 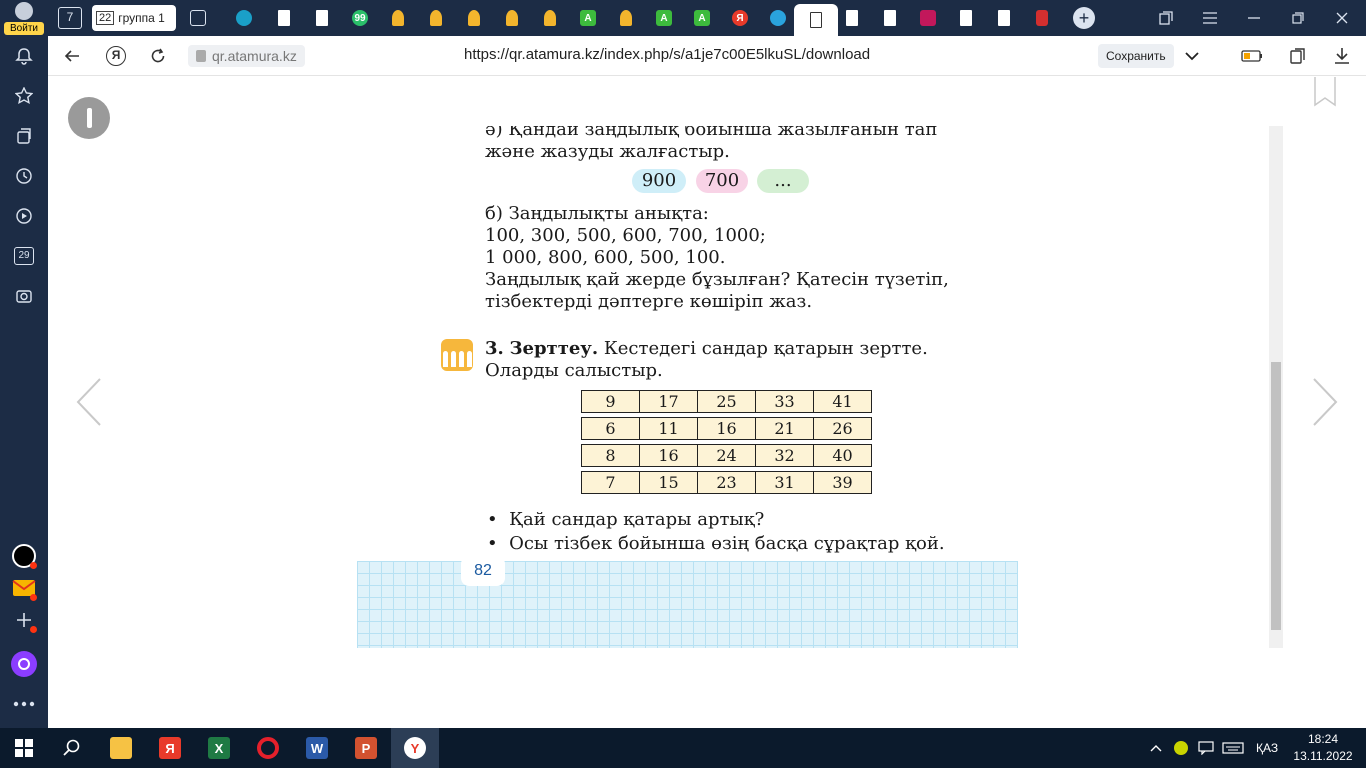 I want to click on table-cell: 26, so click(x=842, y=428).